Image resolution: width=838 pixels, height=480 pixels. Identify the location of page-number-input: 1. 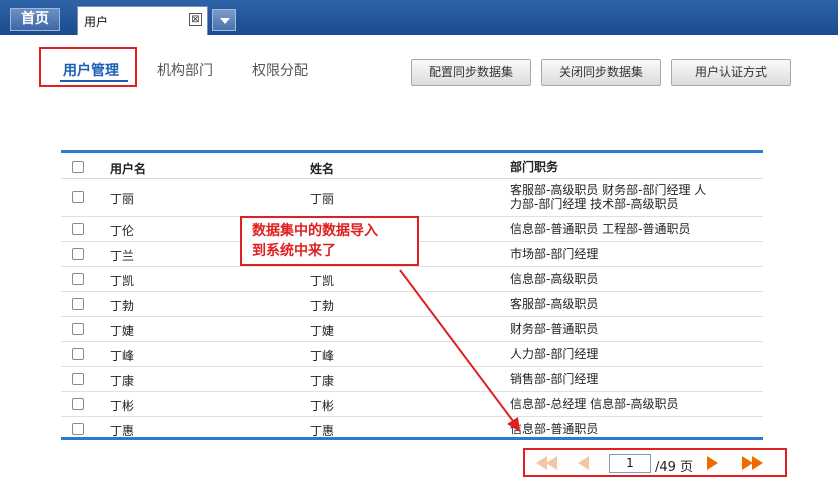
(630, 463).